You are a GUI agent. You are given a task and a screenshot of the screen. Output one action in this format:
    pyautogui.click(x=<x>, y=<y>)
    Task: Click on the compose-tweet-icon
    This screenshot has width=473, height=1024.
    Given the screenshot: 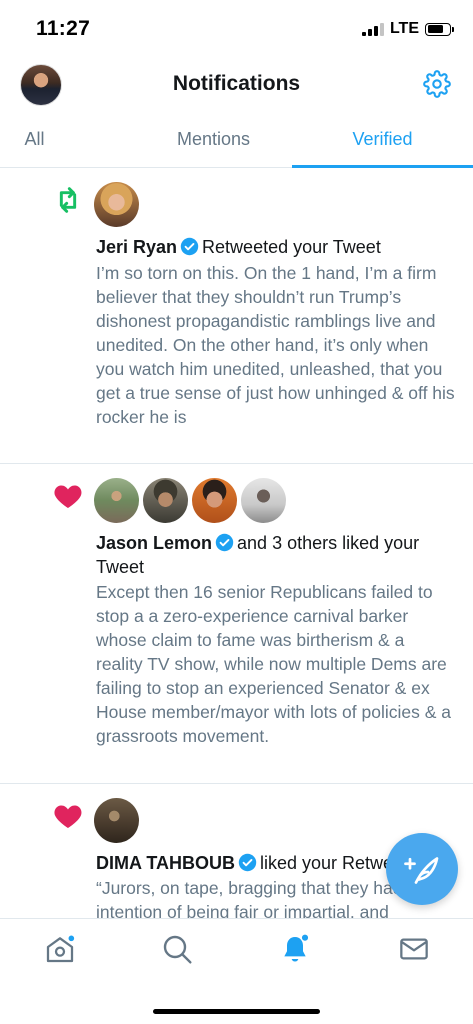 What is the action you would take?
    pyautogui.click(x=421, y=870)
    